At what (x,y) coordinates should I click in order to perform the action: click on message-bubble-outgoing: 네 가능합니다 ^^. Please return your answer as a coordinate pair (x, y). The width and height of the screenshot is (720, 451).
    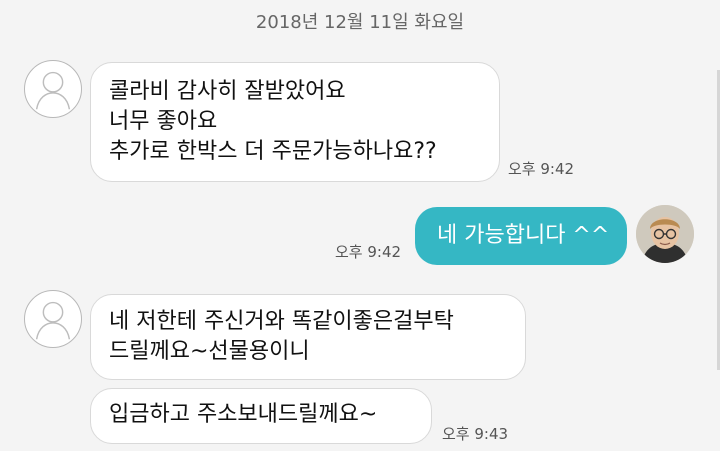
    Looking at the image, I should click on (521, 236).